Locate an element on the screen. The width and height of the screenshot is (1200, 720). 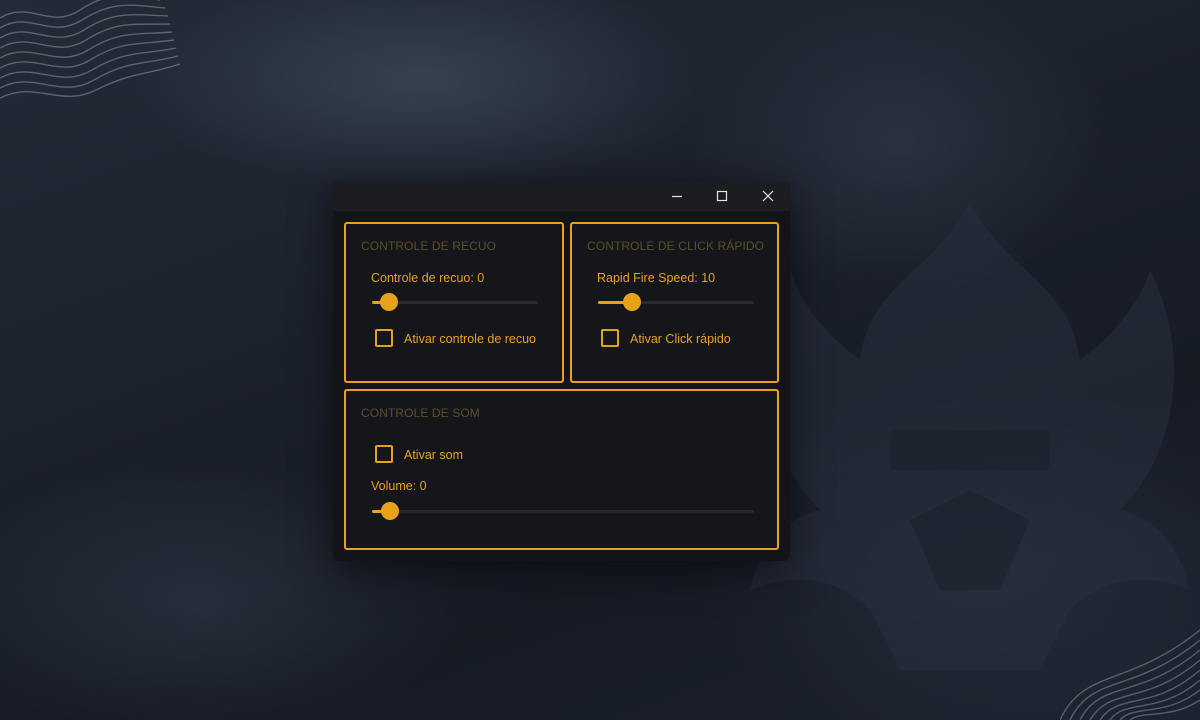
rapid-panel-title: CONTROLE DE CLICK RÁPIDO is located at coordinates (676, 246).